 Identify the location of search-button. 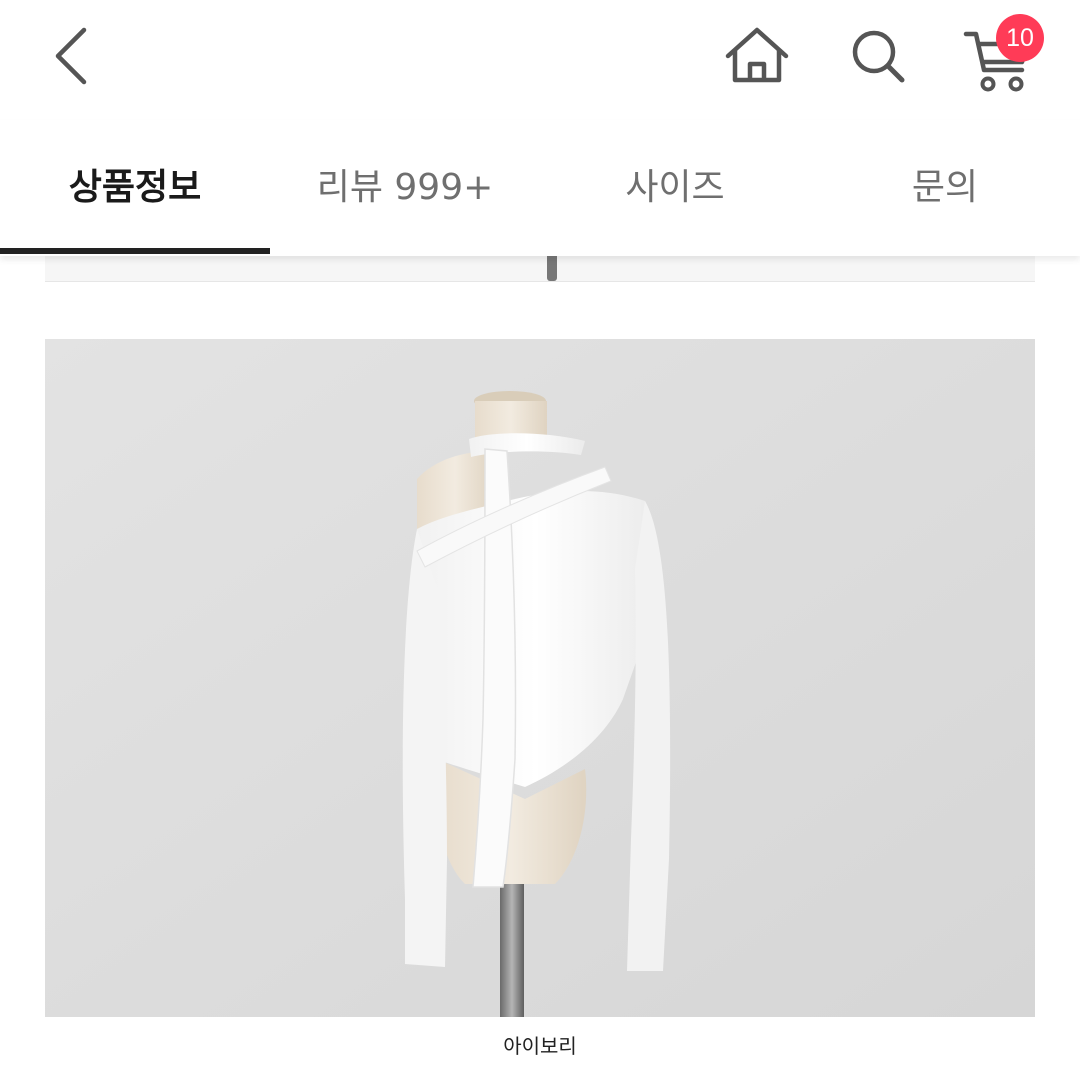
(879, 57).